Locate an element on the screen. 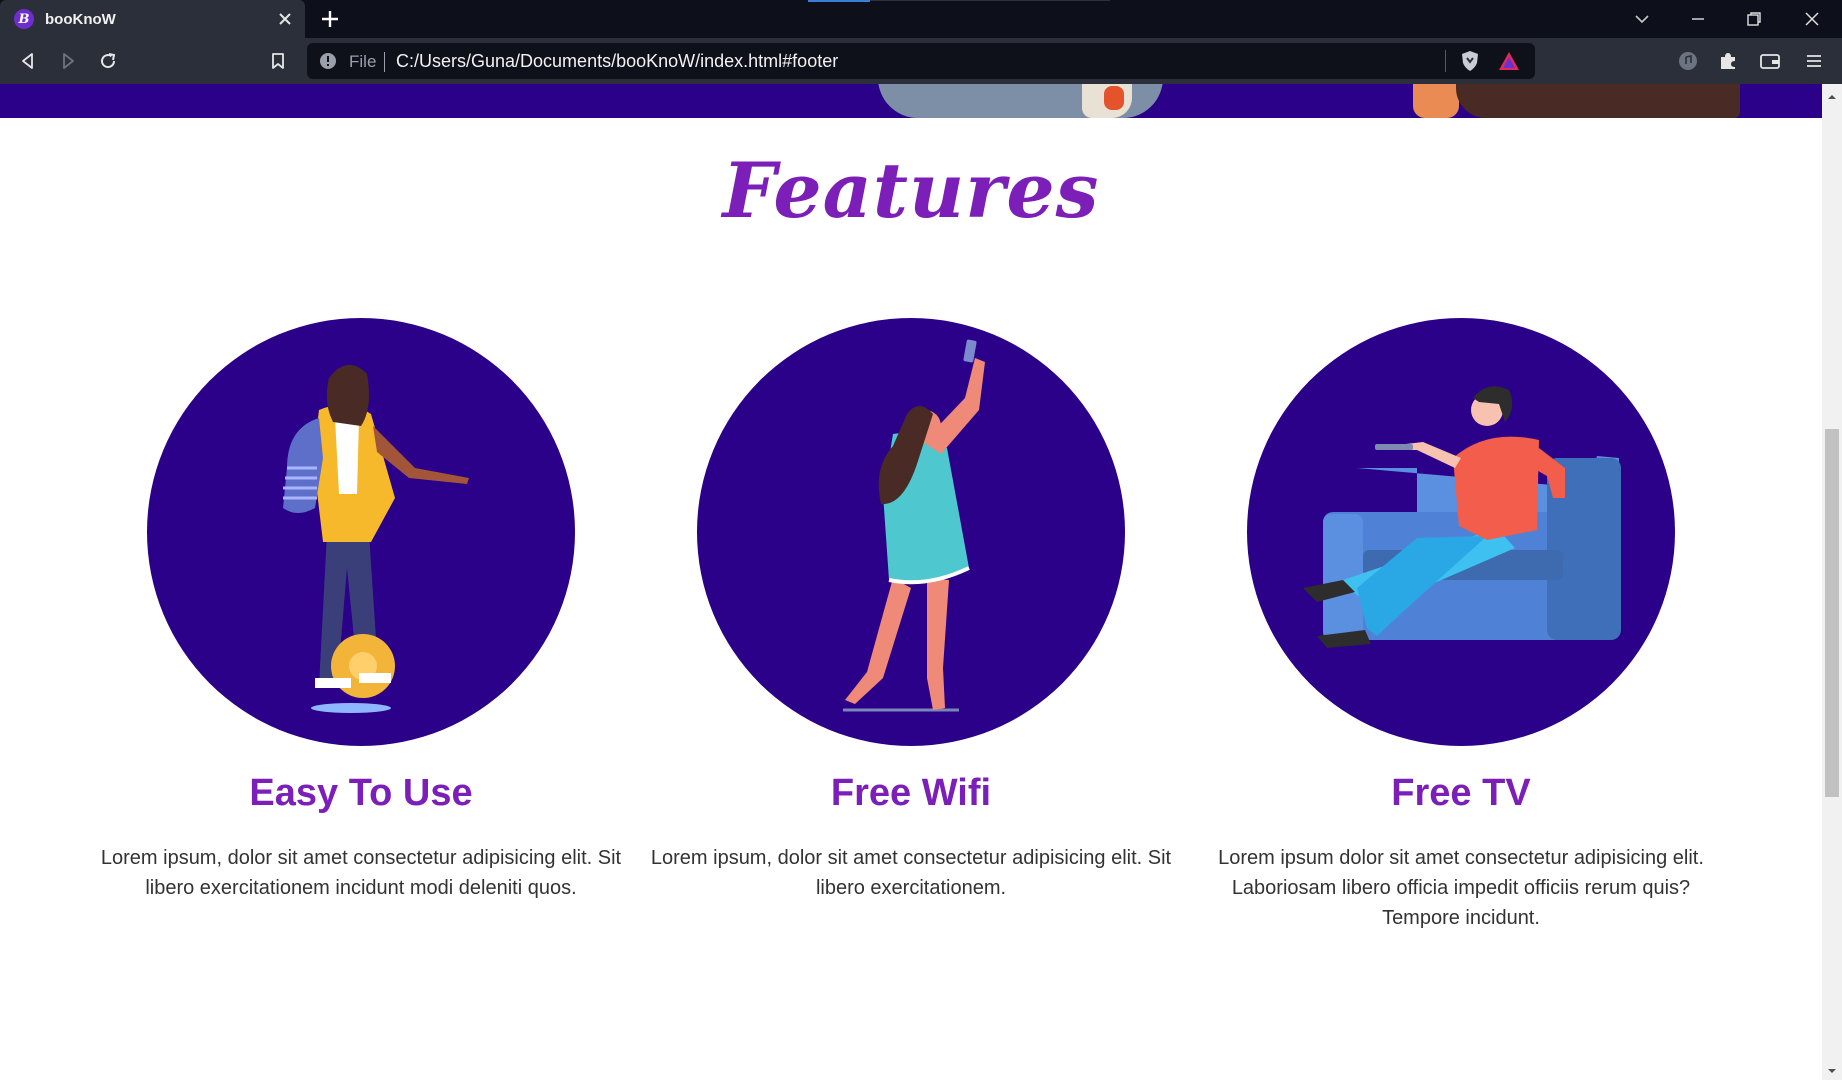 This screenshot has height=1080, width=1842. scroll-down-arrow-icon is located at coordinates (1832, 1068).